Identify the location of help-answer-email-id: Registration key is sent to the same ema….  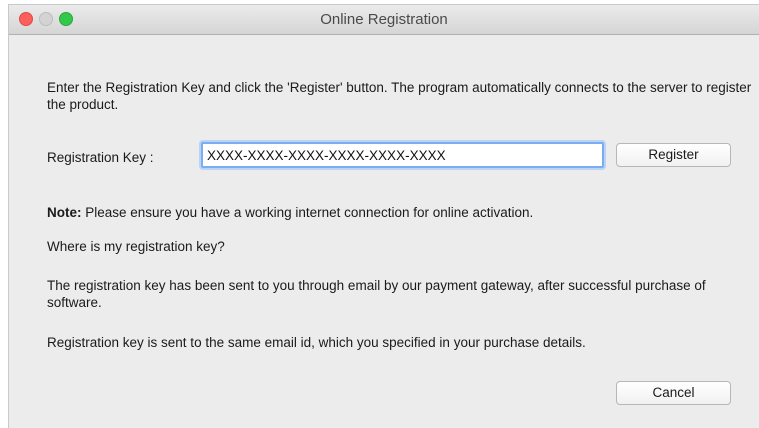
(316, 342).